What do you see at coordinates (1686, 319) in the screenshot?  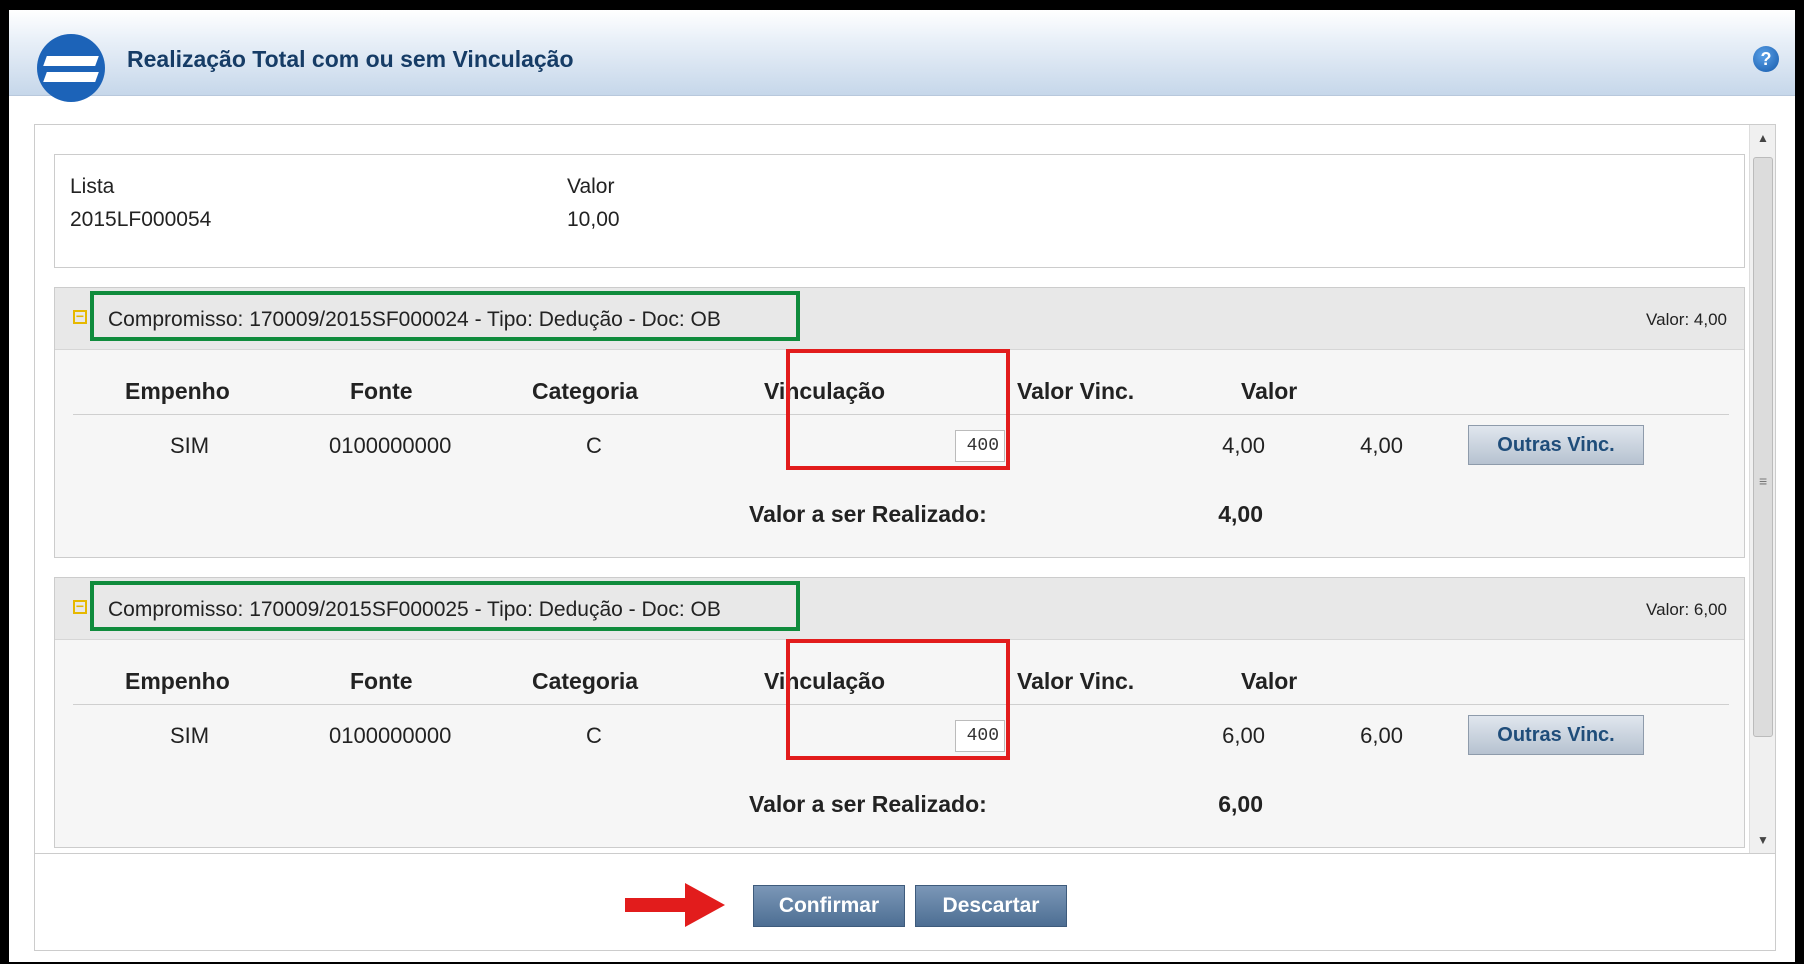 I see `panel-valor: Valor: 4,00` at bounding box center [1686, 319].